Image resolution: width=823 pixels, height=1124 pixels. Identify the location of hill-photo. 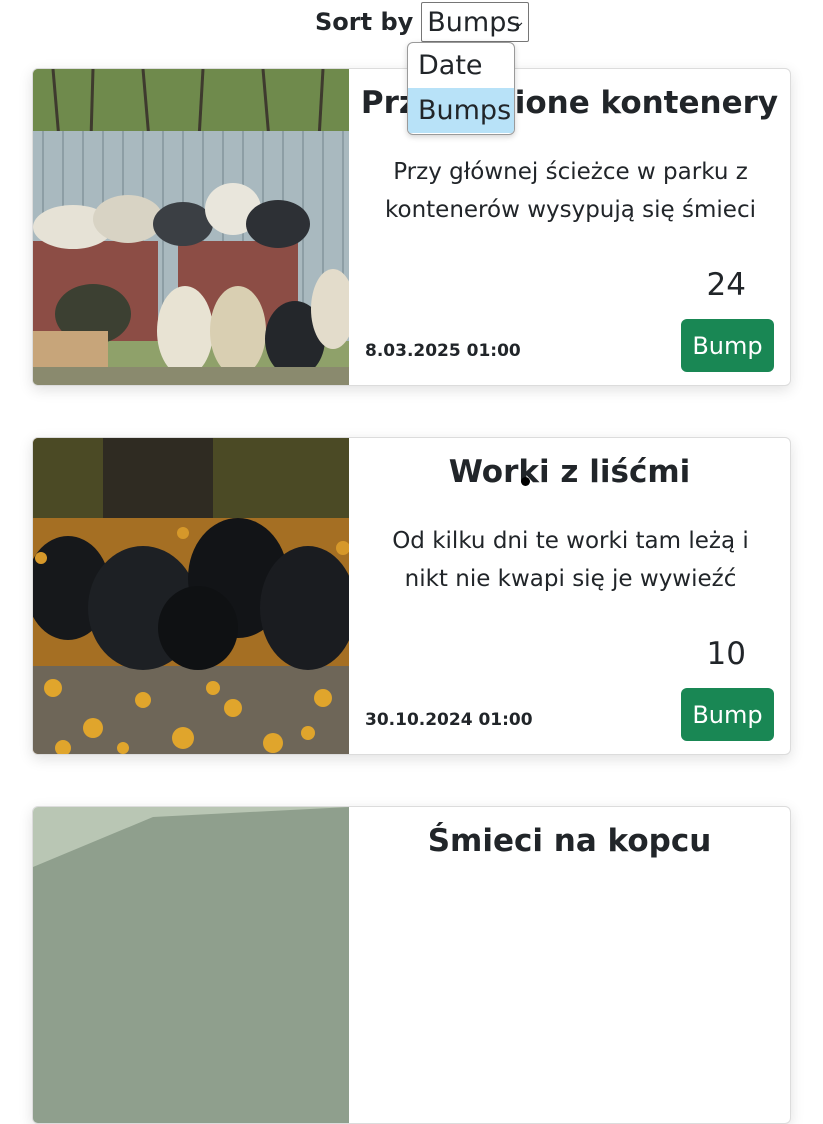
(191, 965).